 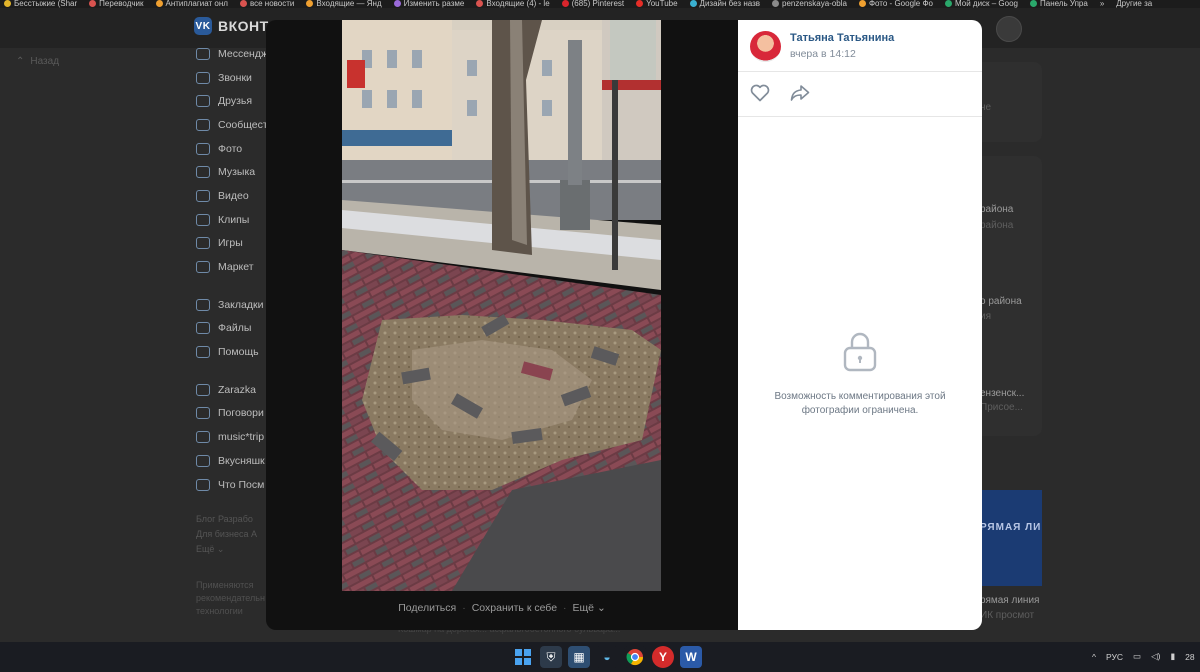 I want to click on sidebar-item: Клипы, so click(x=232, y=220).